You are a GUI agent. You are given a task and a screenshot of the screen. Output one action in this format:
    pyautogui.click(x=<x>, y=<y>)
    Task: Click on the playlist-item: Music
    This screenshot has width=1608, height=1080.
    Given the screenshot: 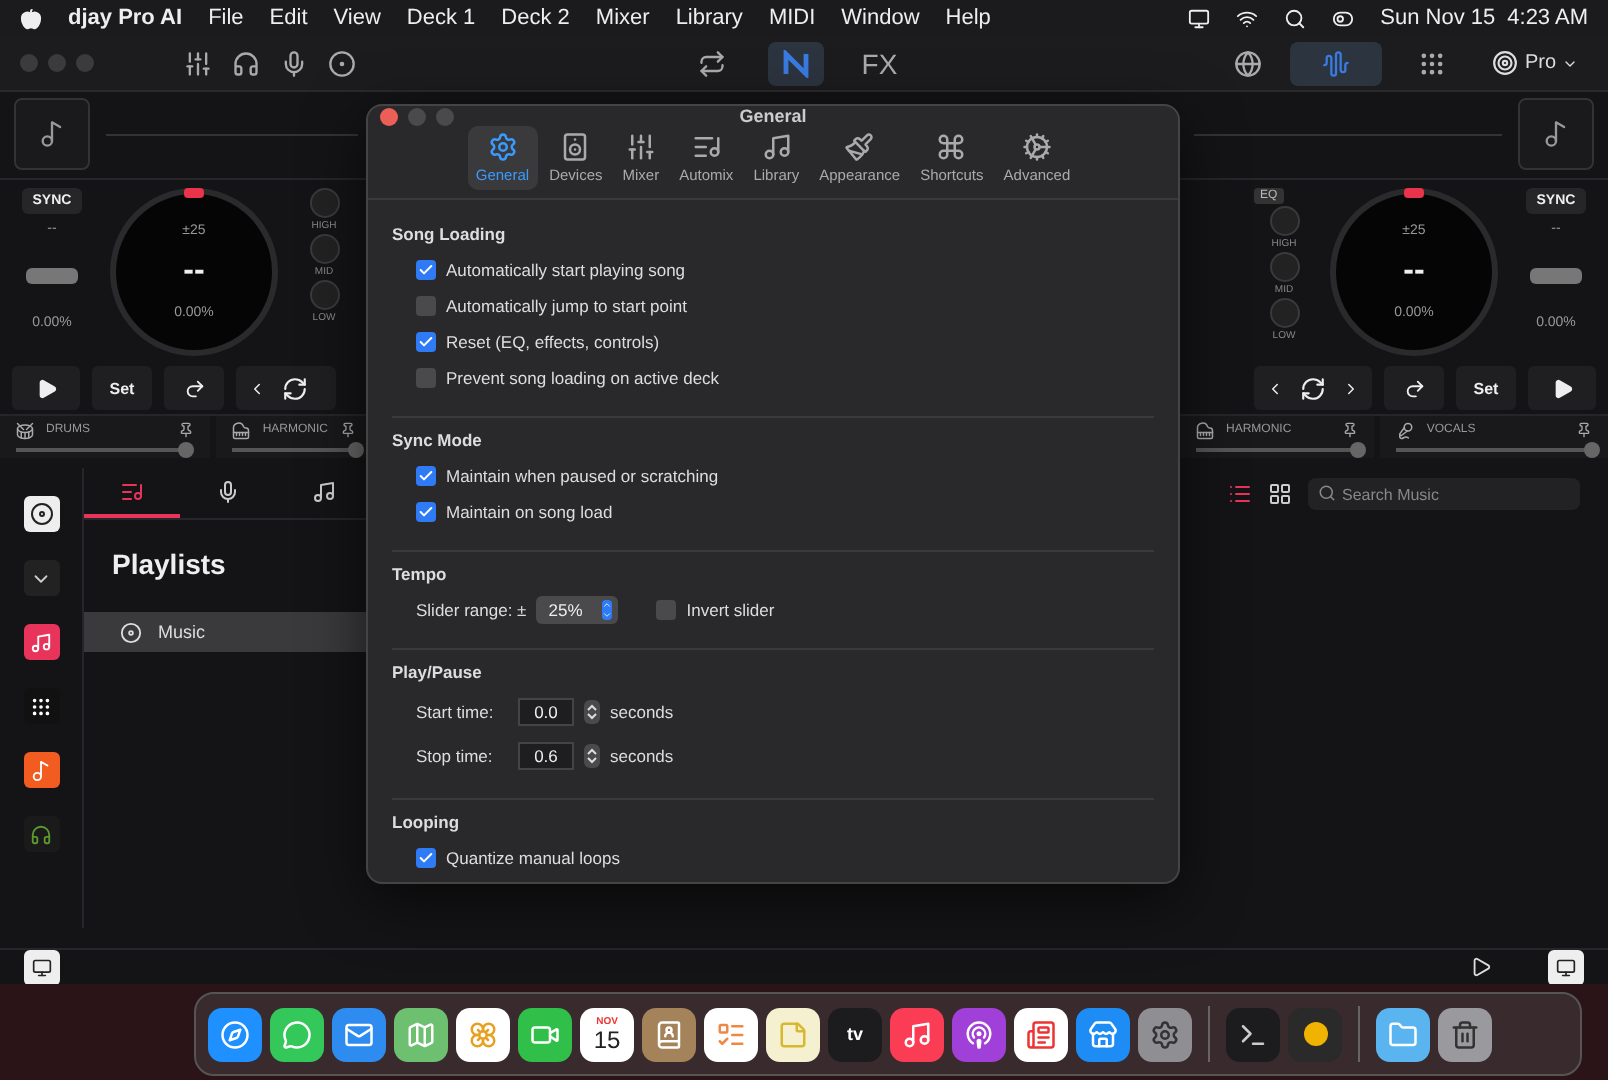 What is the action you would take?
    pyautogui.click(x=228, y=632)
    